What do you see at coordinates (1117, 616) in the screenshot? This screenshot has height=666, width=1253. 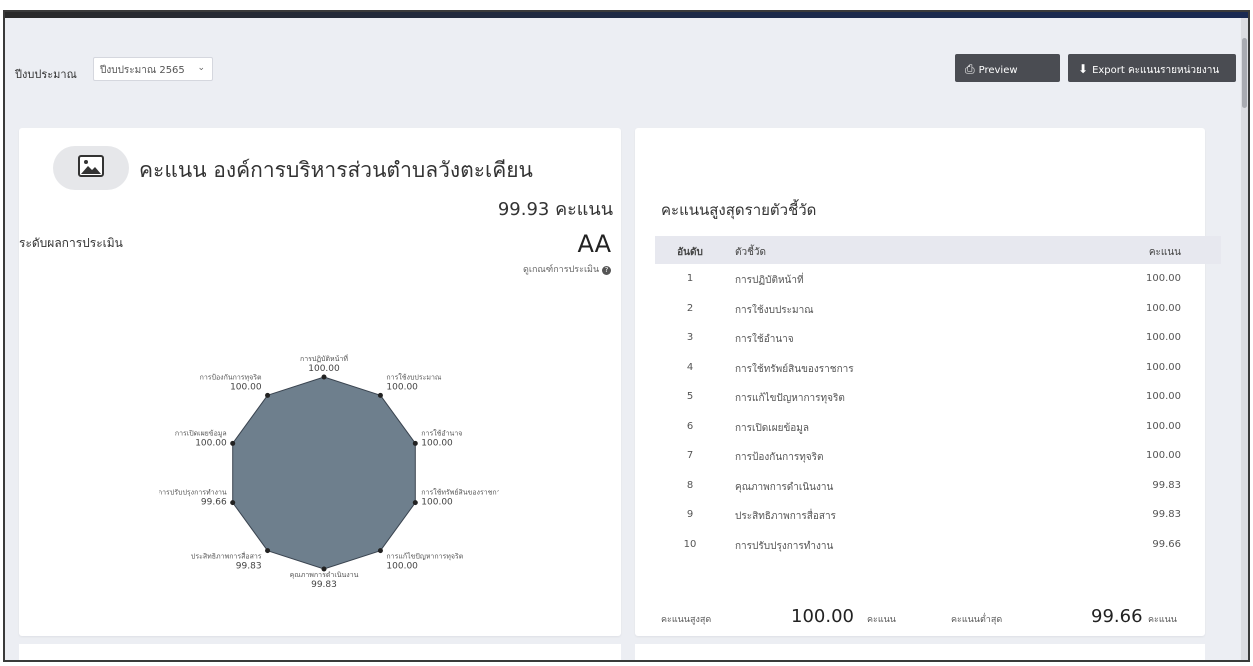 I see `min-score-value: 99.66` at bounding box center [1117, 616].